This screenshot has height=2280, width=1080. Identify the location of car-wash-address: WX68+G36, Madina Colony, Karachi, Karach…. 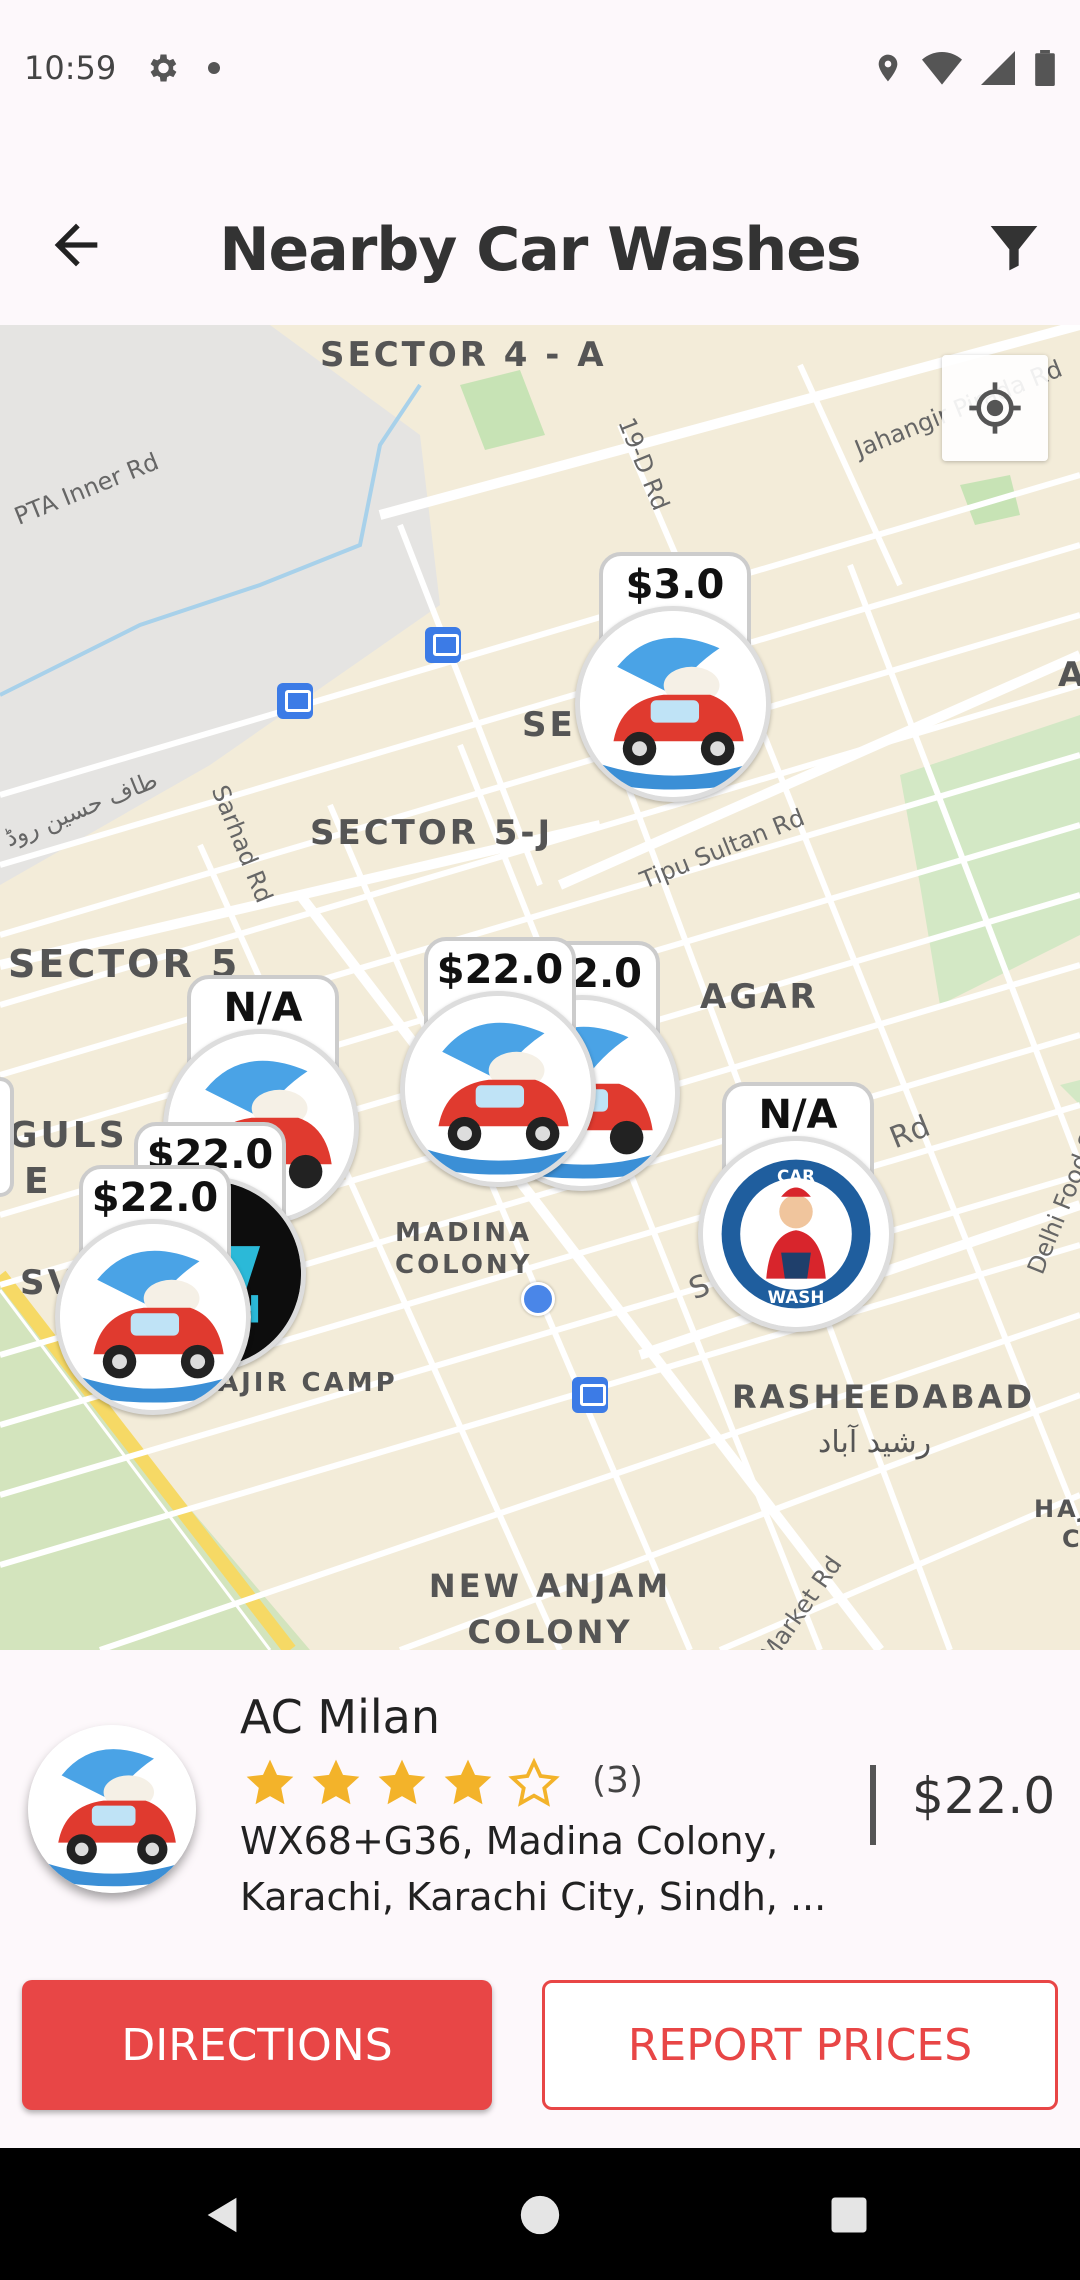
(533, 1869).